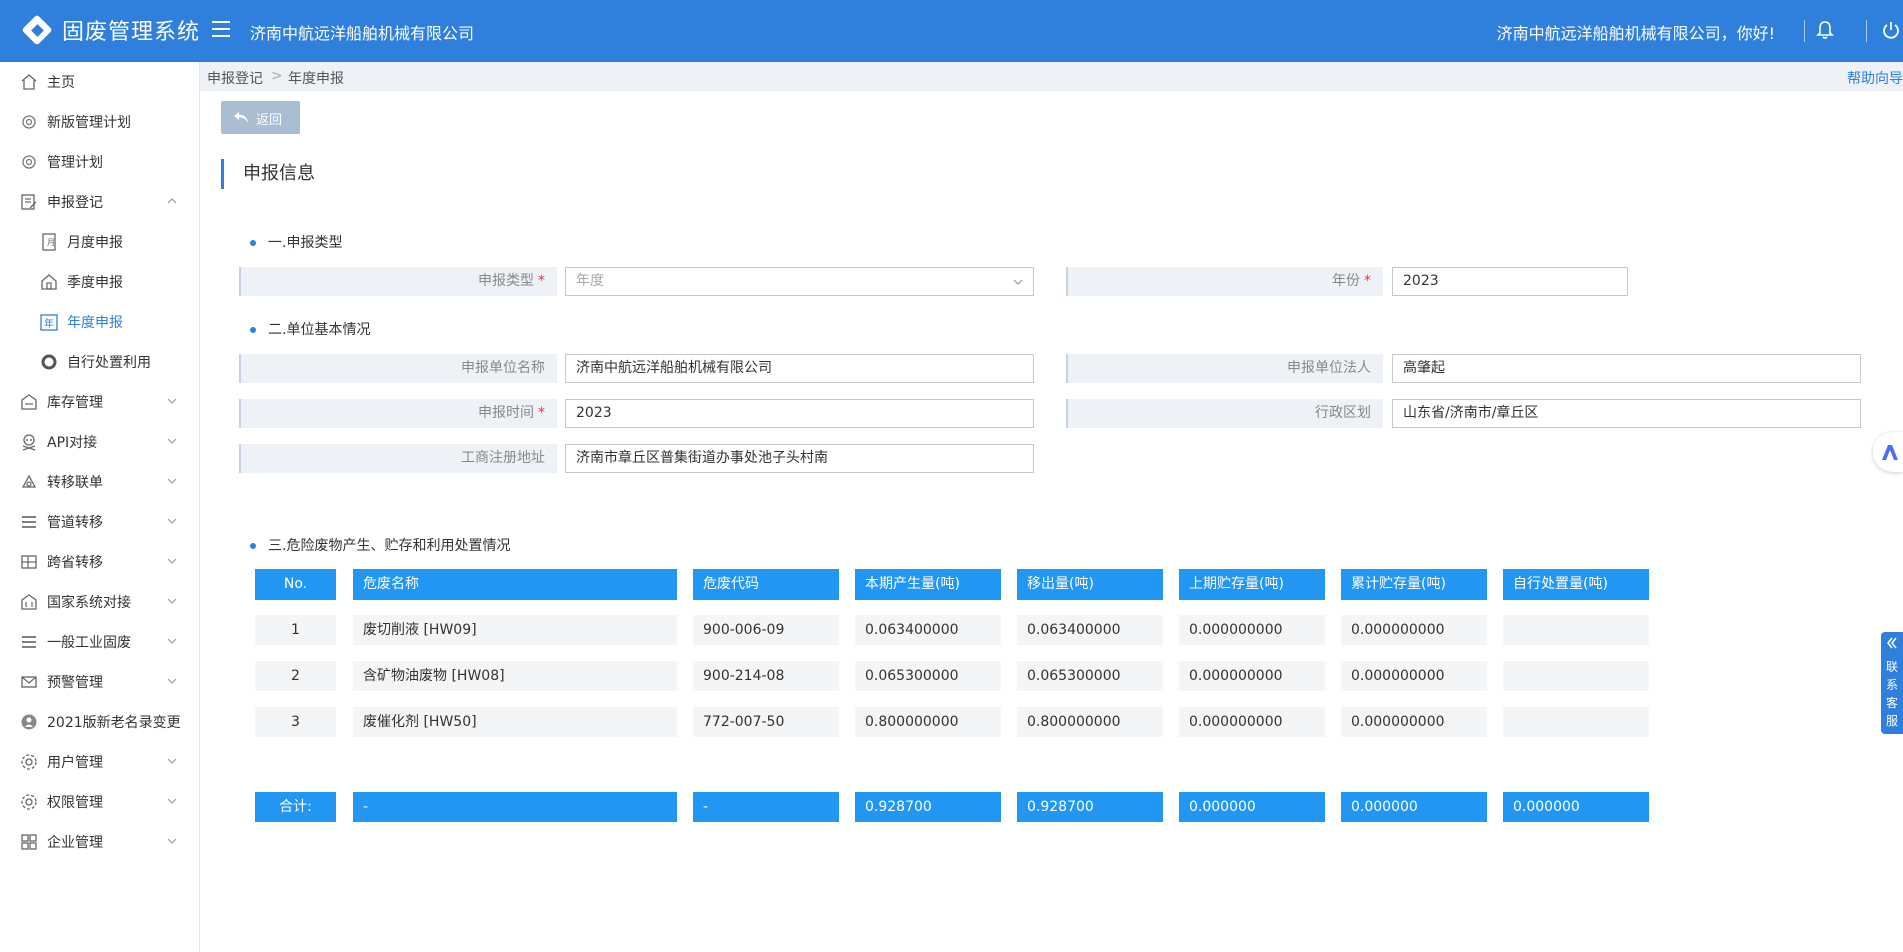 The height and width of the screenshot is (952, 1903). I want to click on sidebar-item-annual: 年 年度申报, so click(100, 322).